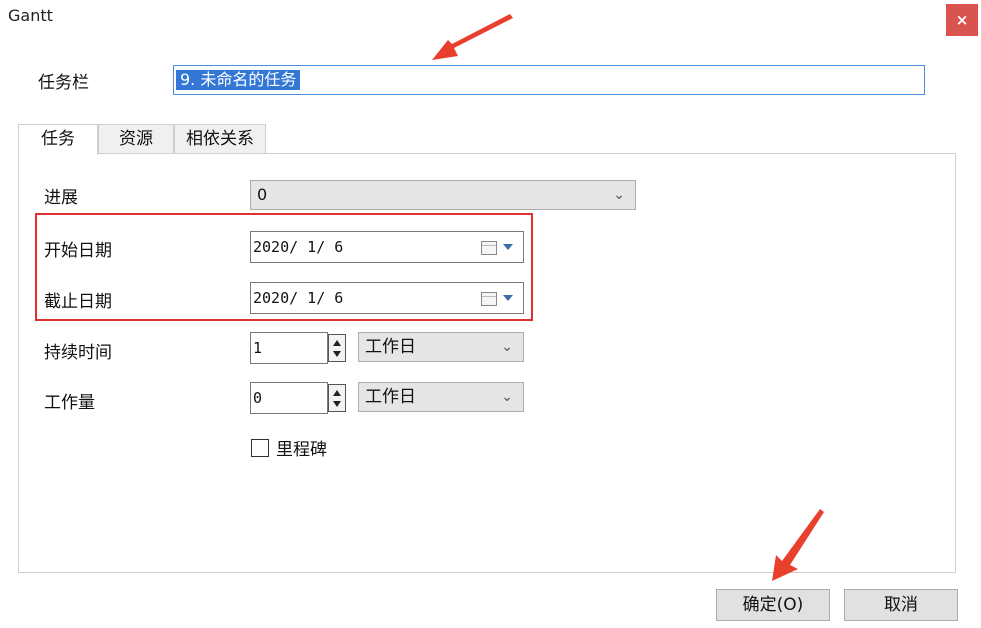 The width and height of the screenshot is (981, 628). What do you see at coordinates (390, 397) in the screenshot?
I see `work-unit-value: 工作日` at bounding box center [390, 397].